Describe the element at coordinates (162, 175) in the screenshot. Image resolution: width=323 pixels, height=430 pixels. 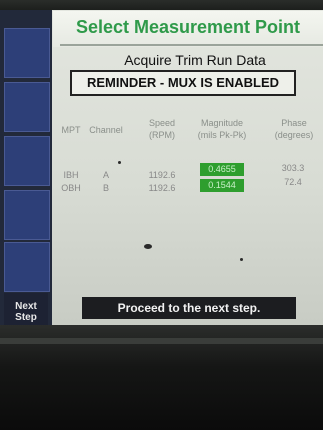
I see `row1-speed: 1192.6` at that location.